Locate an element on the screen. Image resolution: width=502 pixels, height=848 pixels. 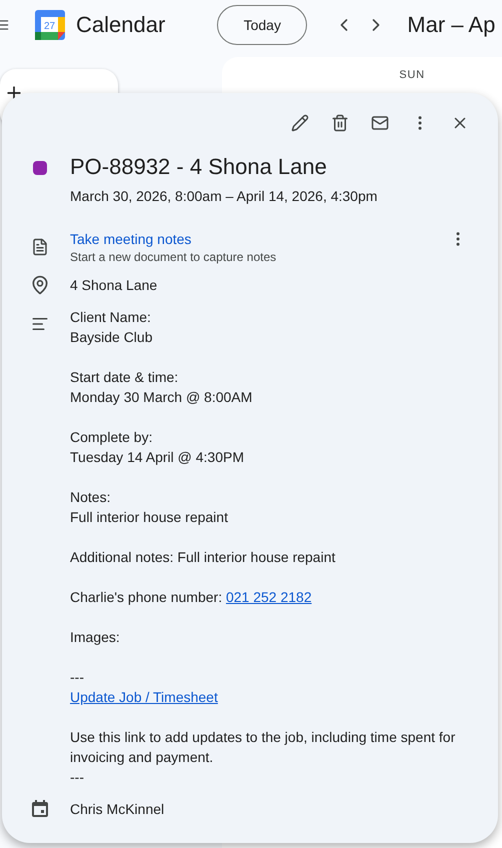
date-range-title: Mar – Ap is located at coordinates (451, 25).